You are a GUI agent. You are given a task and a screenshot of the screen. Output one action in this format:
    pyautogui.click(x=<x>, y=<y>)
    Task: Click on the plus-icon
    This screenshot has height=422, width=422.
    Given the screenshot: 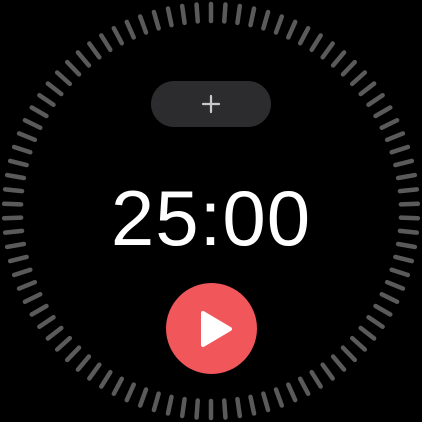 What is the action you would take?
    pyautogui.click(x=211, y=104)
    